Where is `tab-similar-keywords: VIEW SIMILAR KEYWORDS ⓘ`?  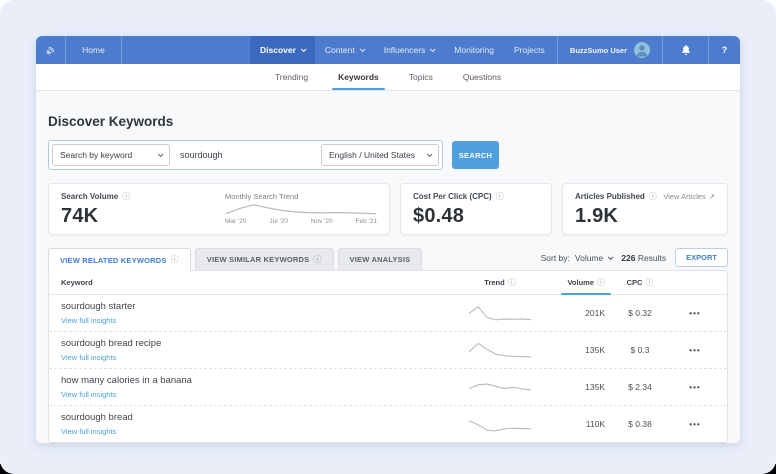 tab-similar-keywords: VIEW SIMILAR KEYWORDS ⓘ is located at coordinates (264, 259).